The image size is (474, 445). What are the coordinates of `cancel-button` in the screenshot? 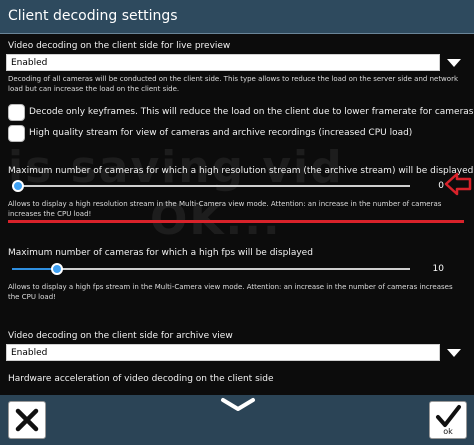 It's located at (27, 420).